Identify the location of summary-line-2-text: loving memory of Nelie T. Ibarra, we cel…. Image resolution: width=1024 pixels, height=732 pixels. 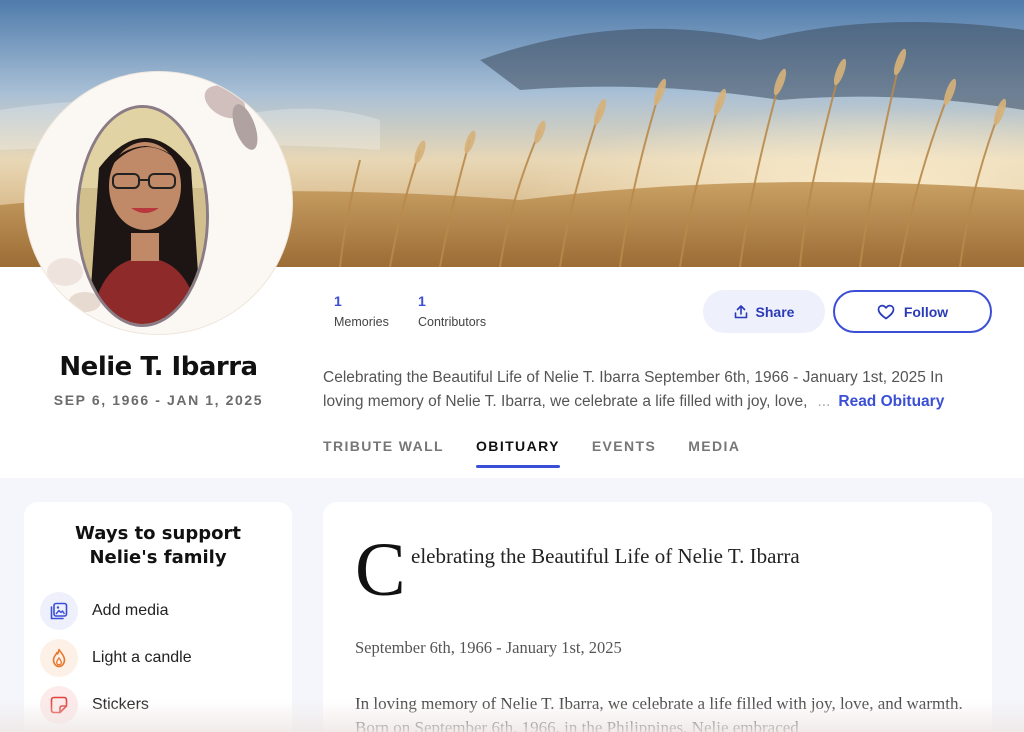
(565, 401).